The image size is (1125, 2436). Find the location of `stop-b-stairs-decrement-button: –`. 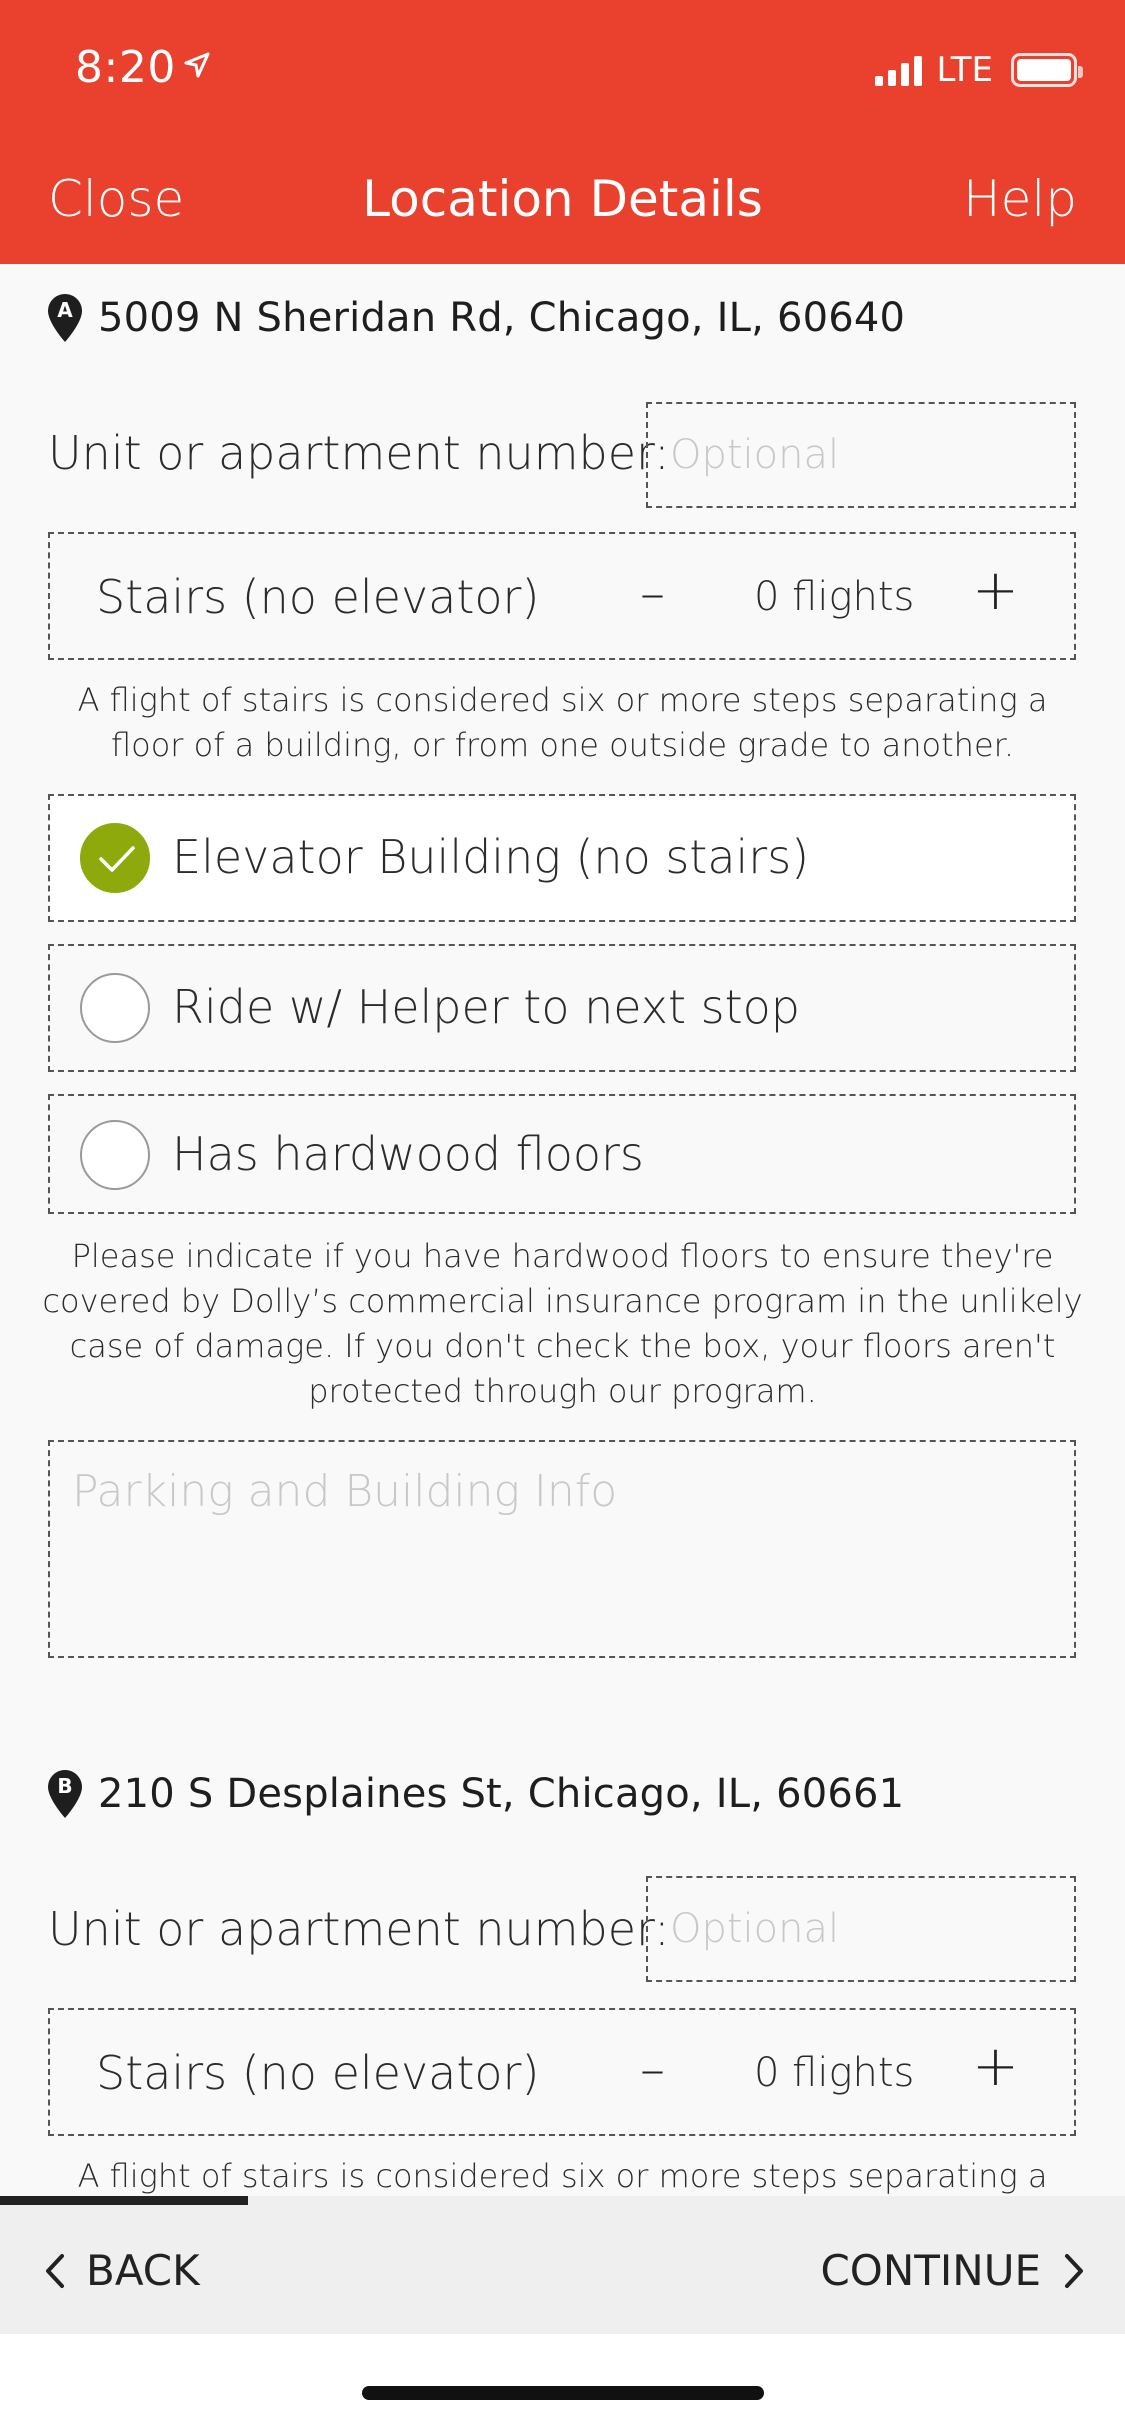

stop-b-stairs-decrement-button: – is located at coordinates (652, 2069).